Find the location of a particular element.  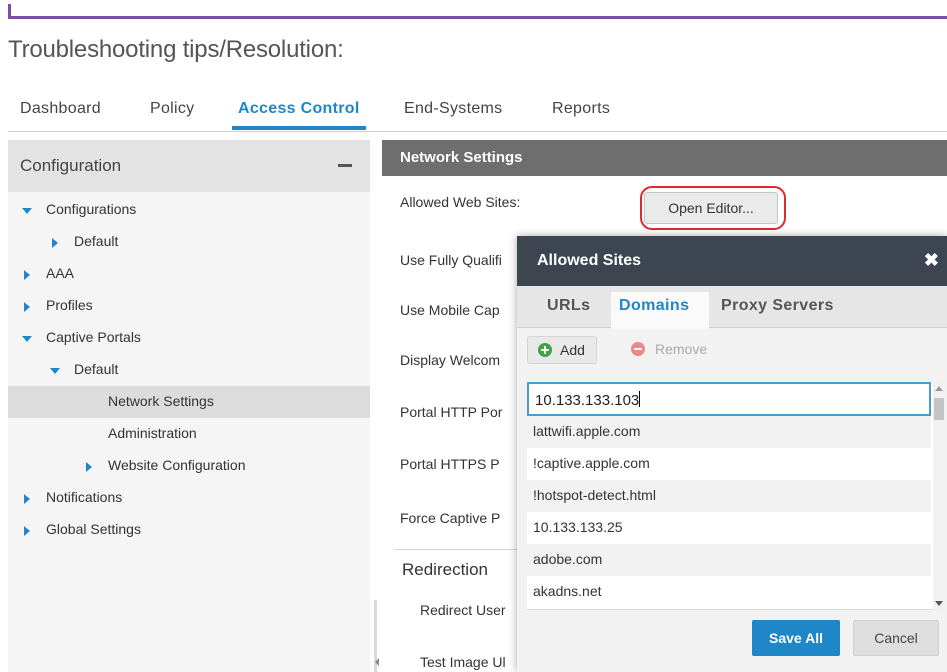

save-all-button: Save All is located at coordinates (796, 638).